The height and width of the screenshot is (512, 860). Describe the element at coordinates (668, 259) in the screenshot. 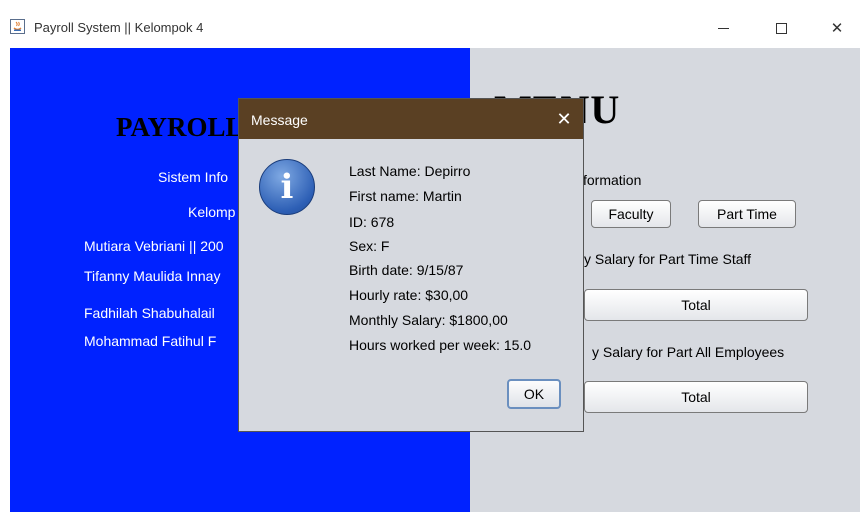

I see `part-time-salary-label: y Salary for Part Time Staff` at that location.